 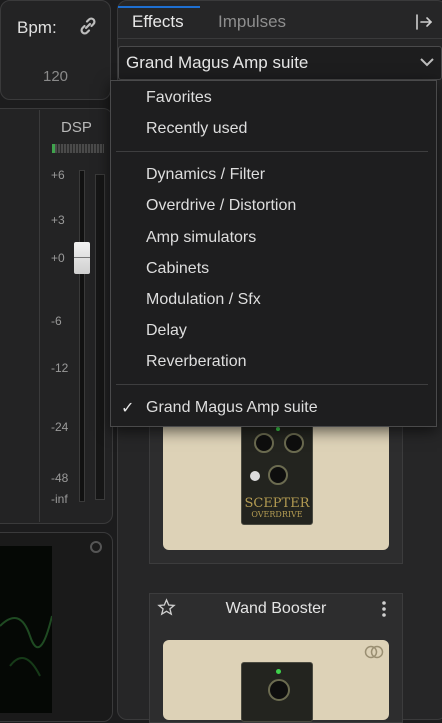 I want to click on dsp-led-active, so click(x=53, y=148).